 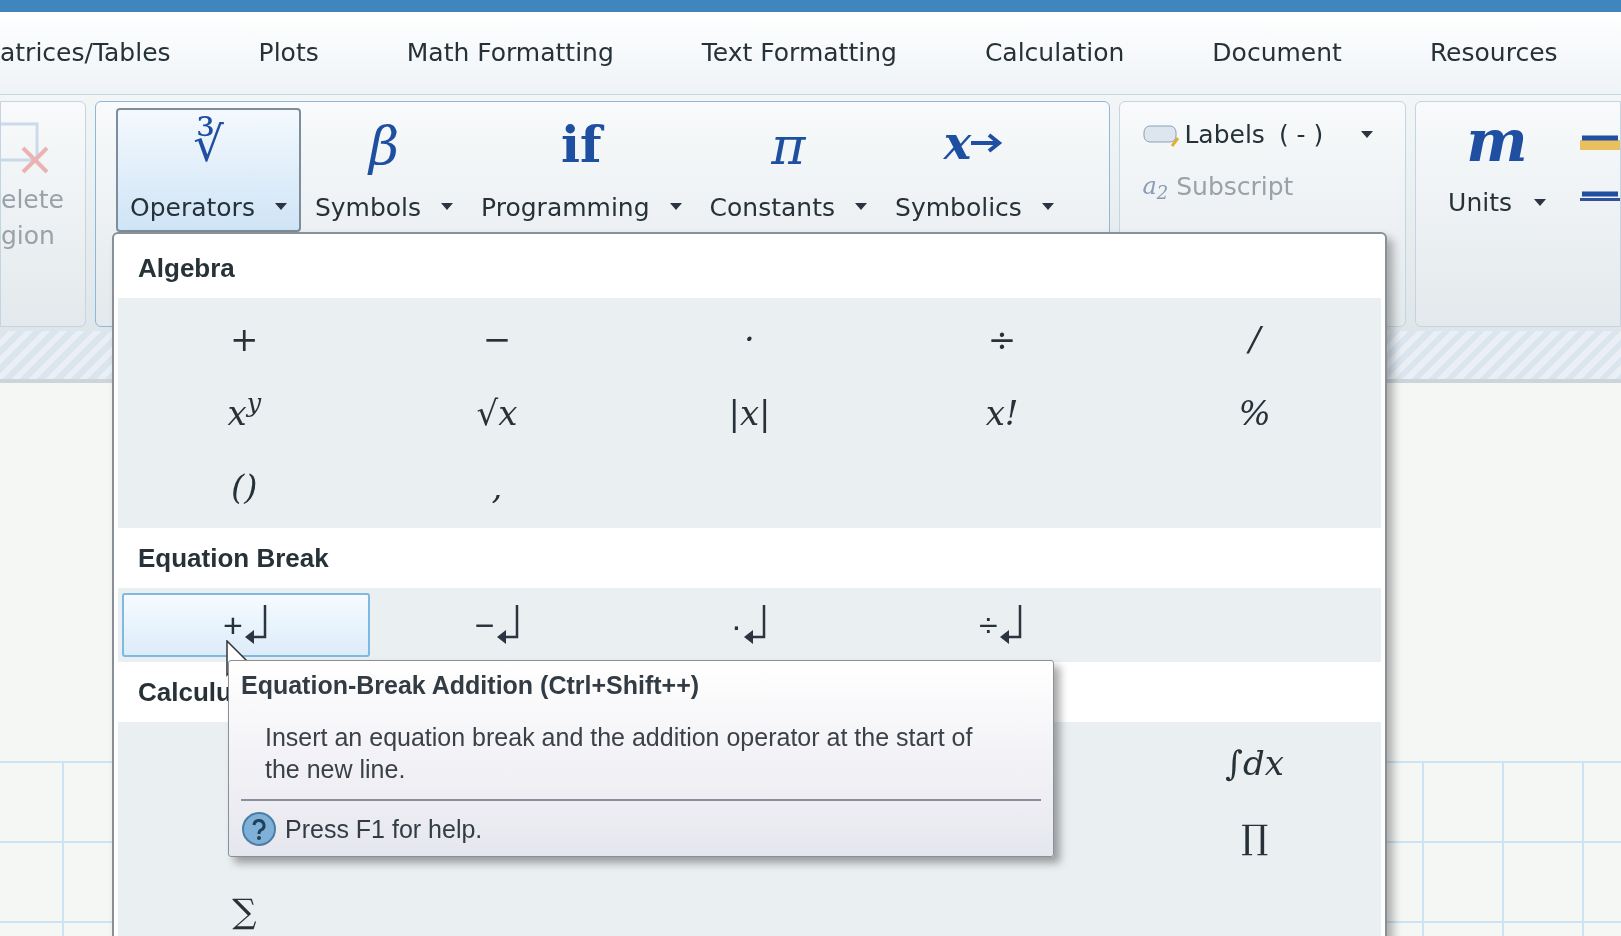 What do you see at coordinates (799, 53) in the screenshot?
I see `menu-tab: Text Formatting` at bounding box center [799, 53].